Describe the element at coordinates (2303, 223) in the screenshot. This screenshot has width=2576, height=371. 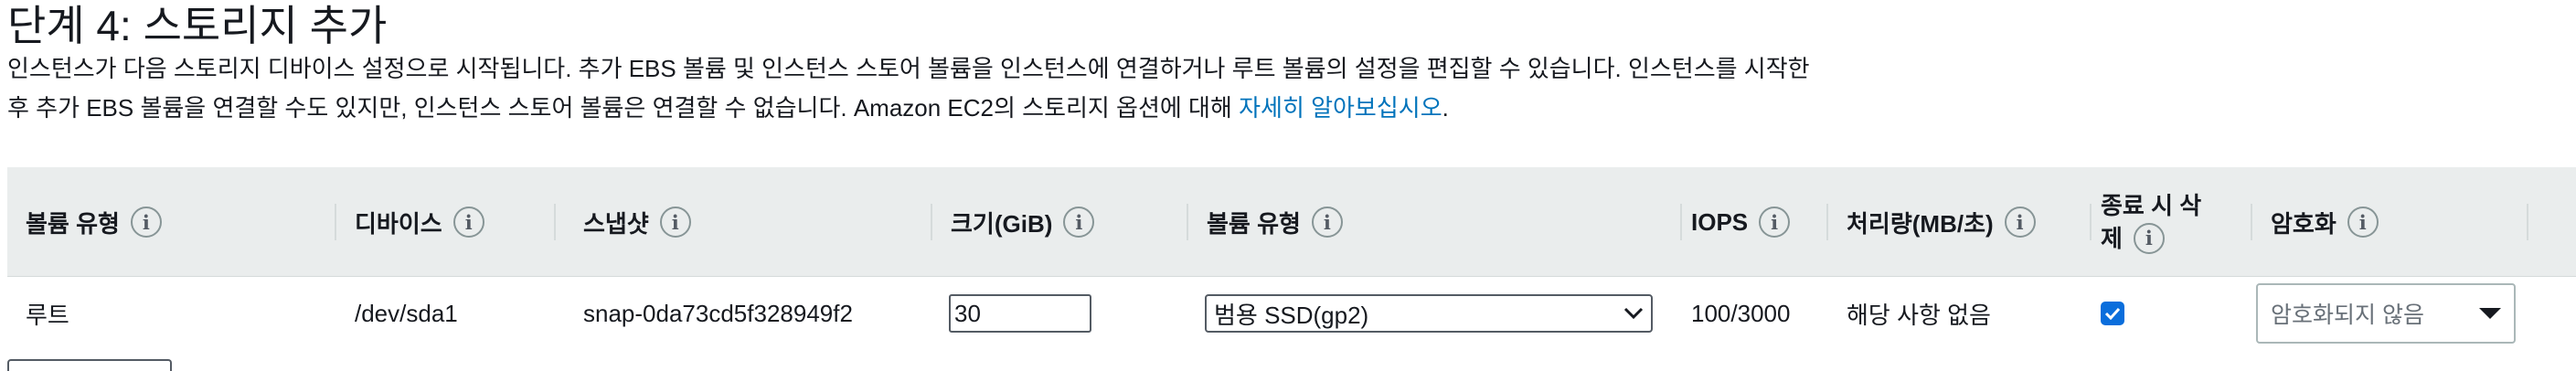
I see `column-header-label: 암호화` at that location.